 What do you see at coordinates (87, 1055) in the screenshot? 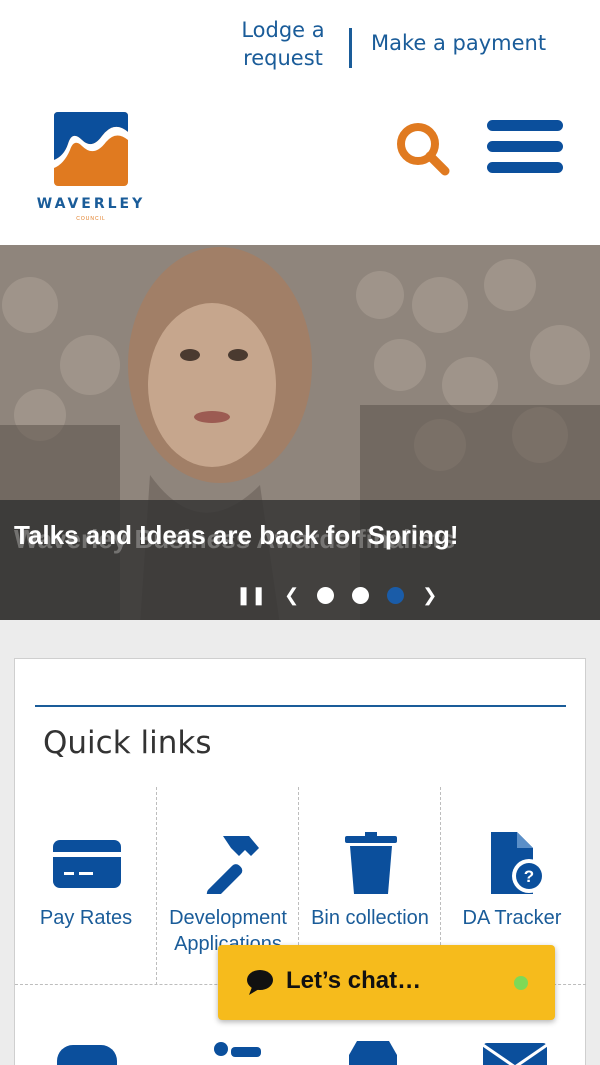
I see `armchair-icon` at bounding box center [87, 1055].